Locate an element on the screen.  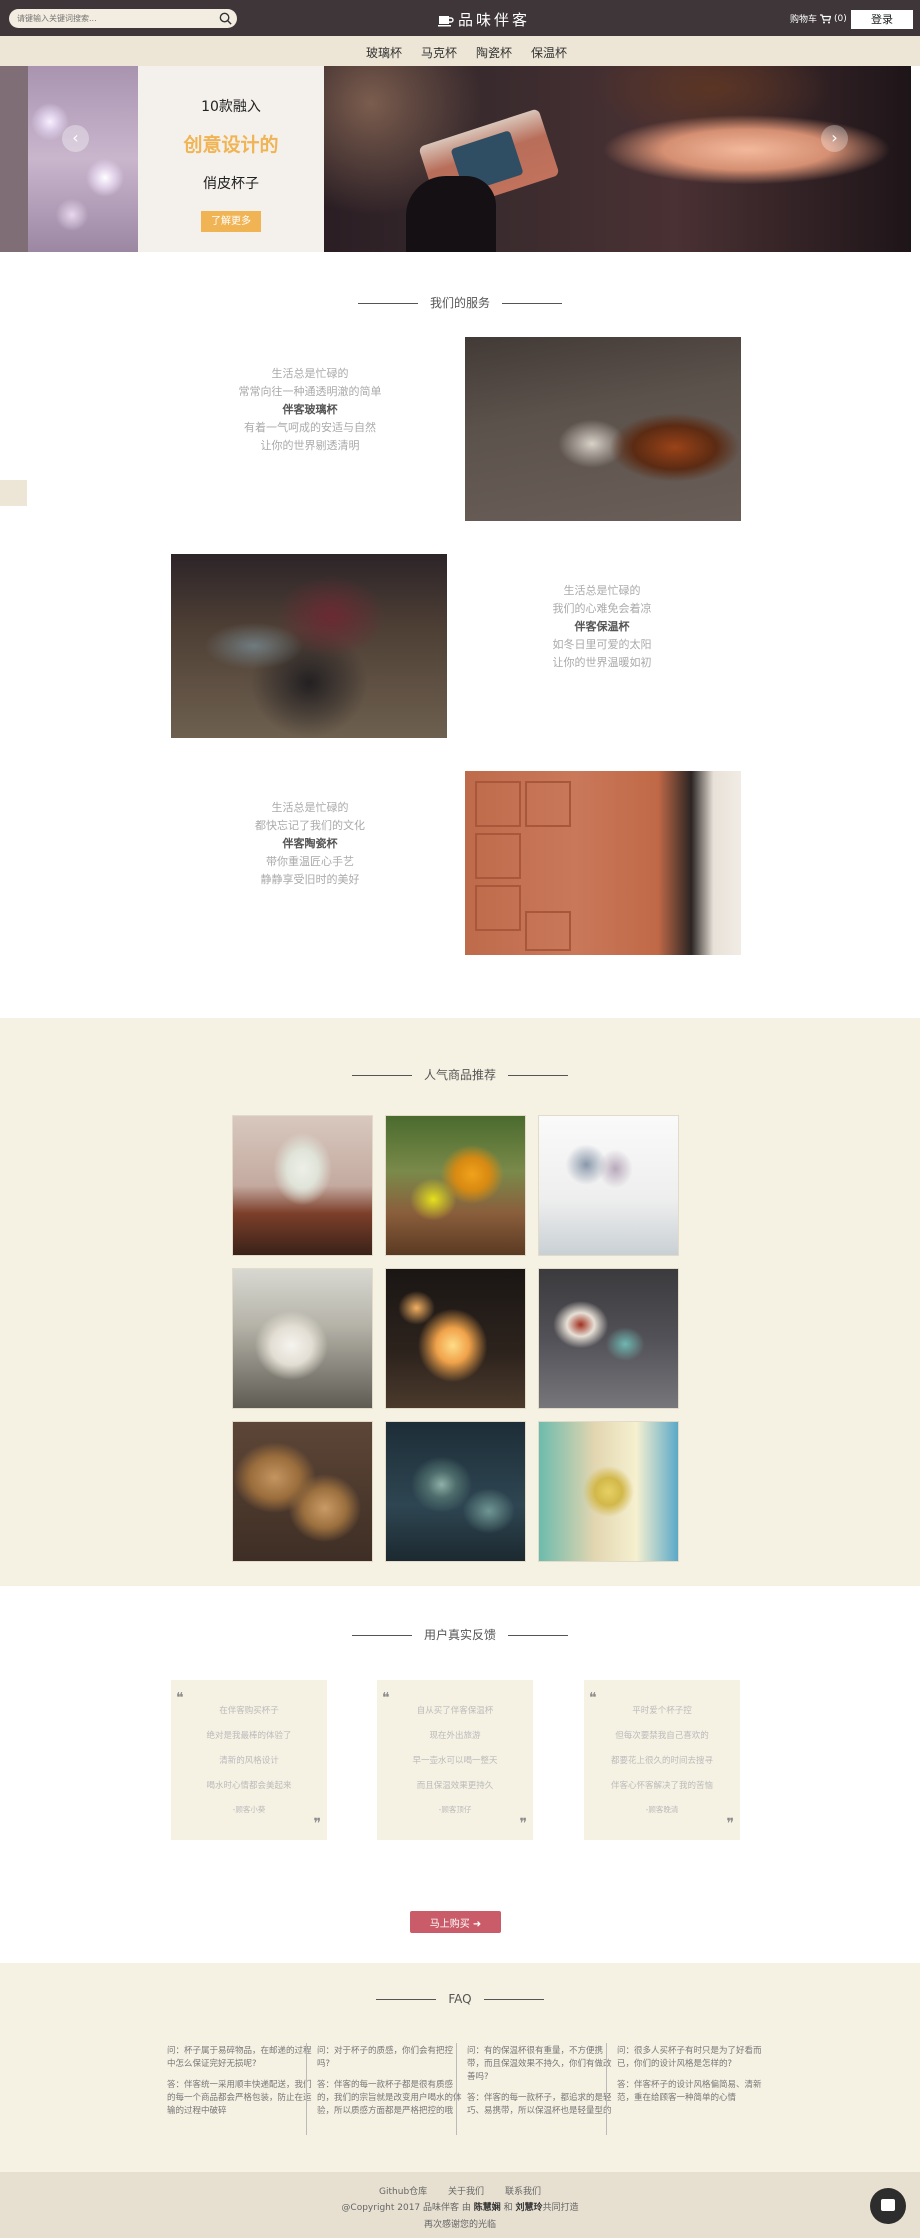
side-tab is located at coordinates (13, 493).